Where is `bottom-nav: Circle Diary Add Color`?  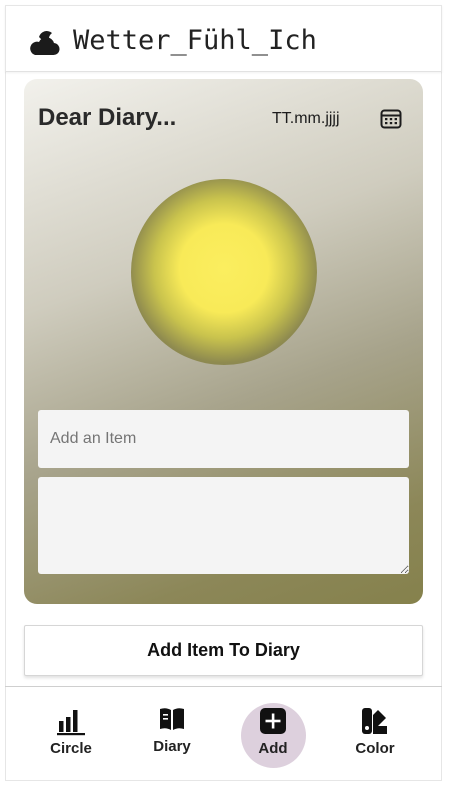
bottom-nav: Circle Diary Add Color is located at coordinates (223, 733).